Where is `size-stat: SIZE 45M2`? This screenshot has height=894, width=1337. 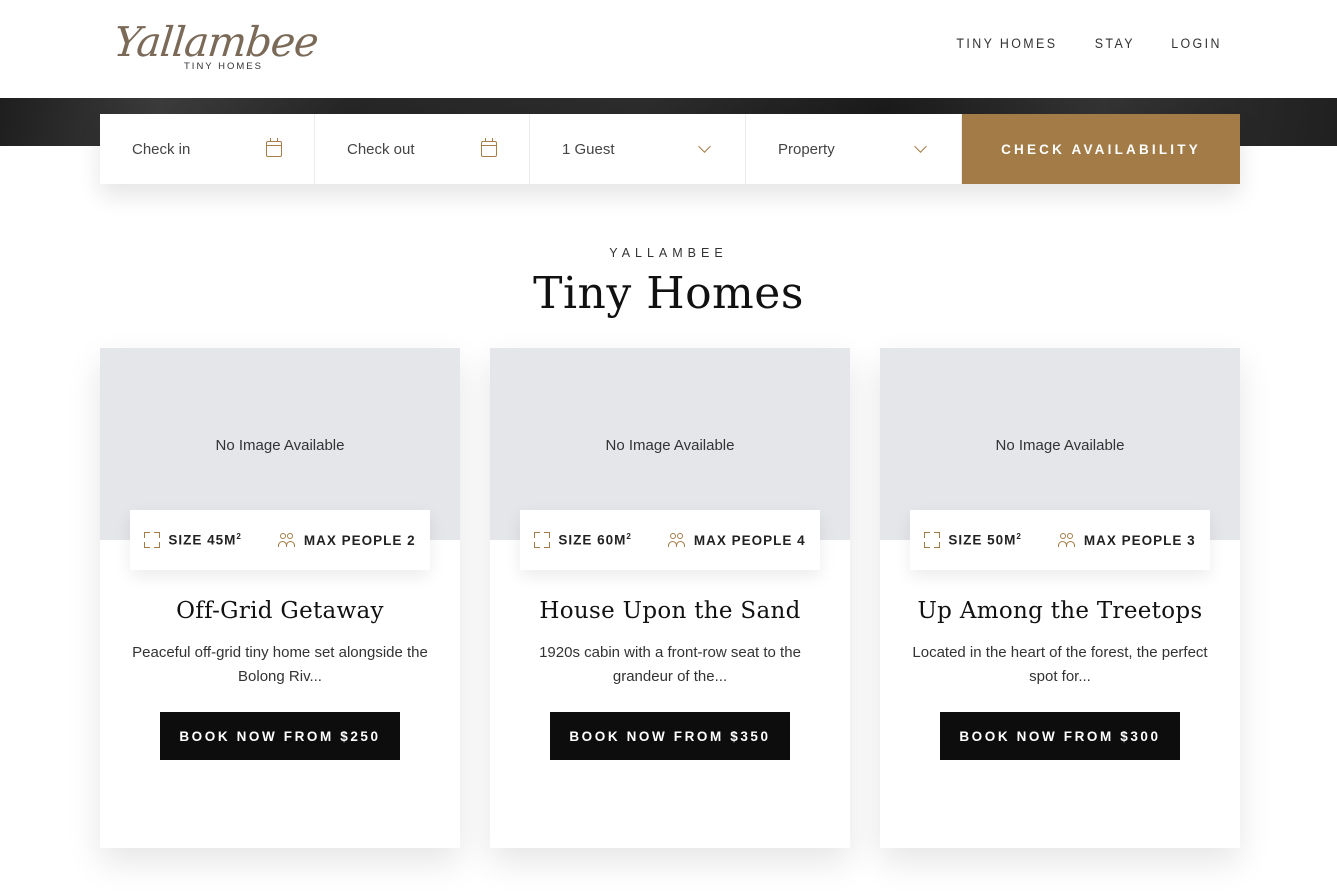
size-stat: SIZE 45M2 is located at coordinates (192, 540).